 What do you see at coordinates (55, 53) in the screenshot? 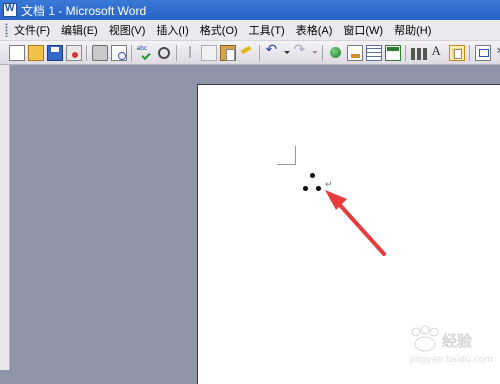
I see `save-icon` at bounding box center [55, 53].